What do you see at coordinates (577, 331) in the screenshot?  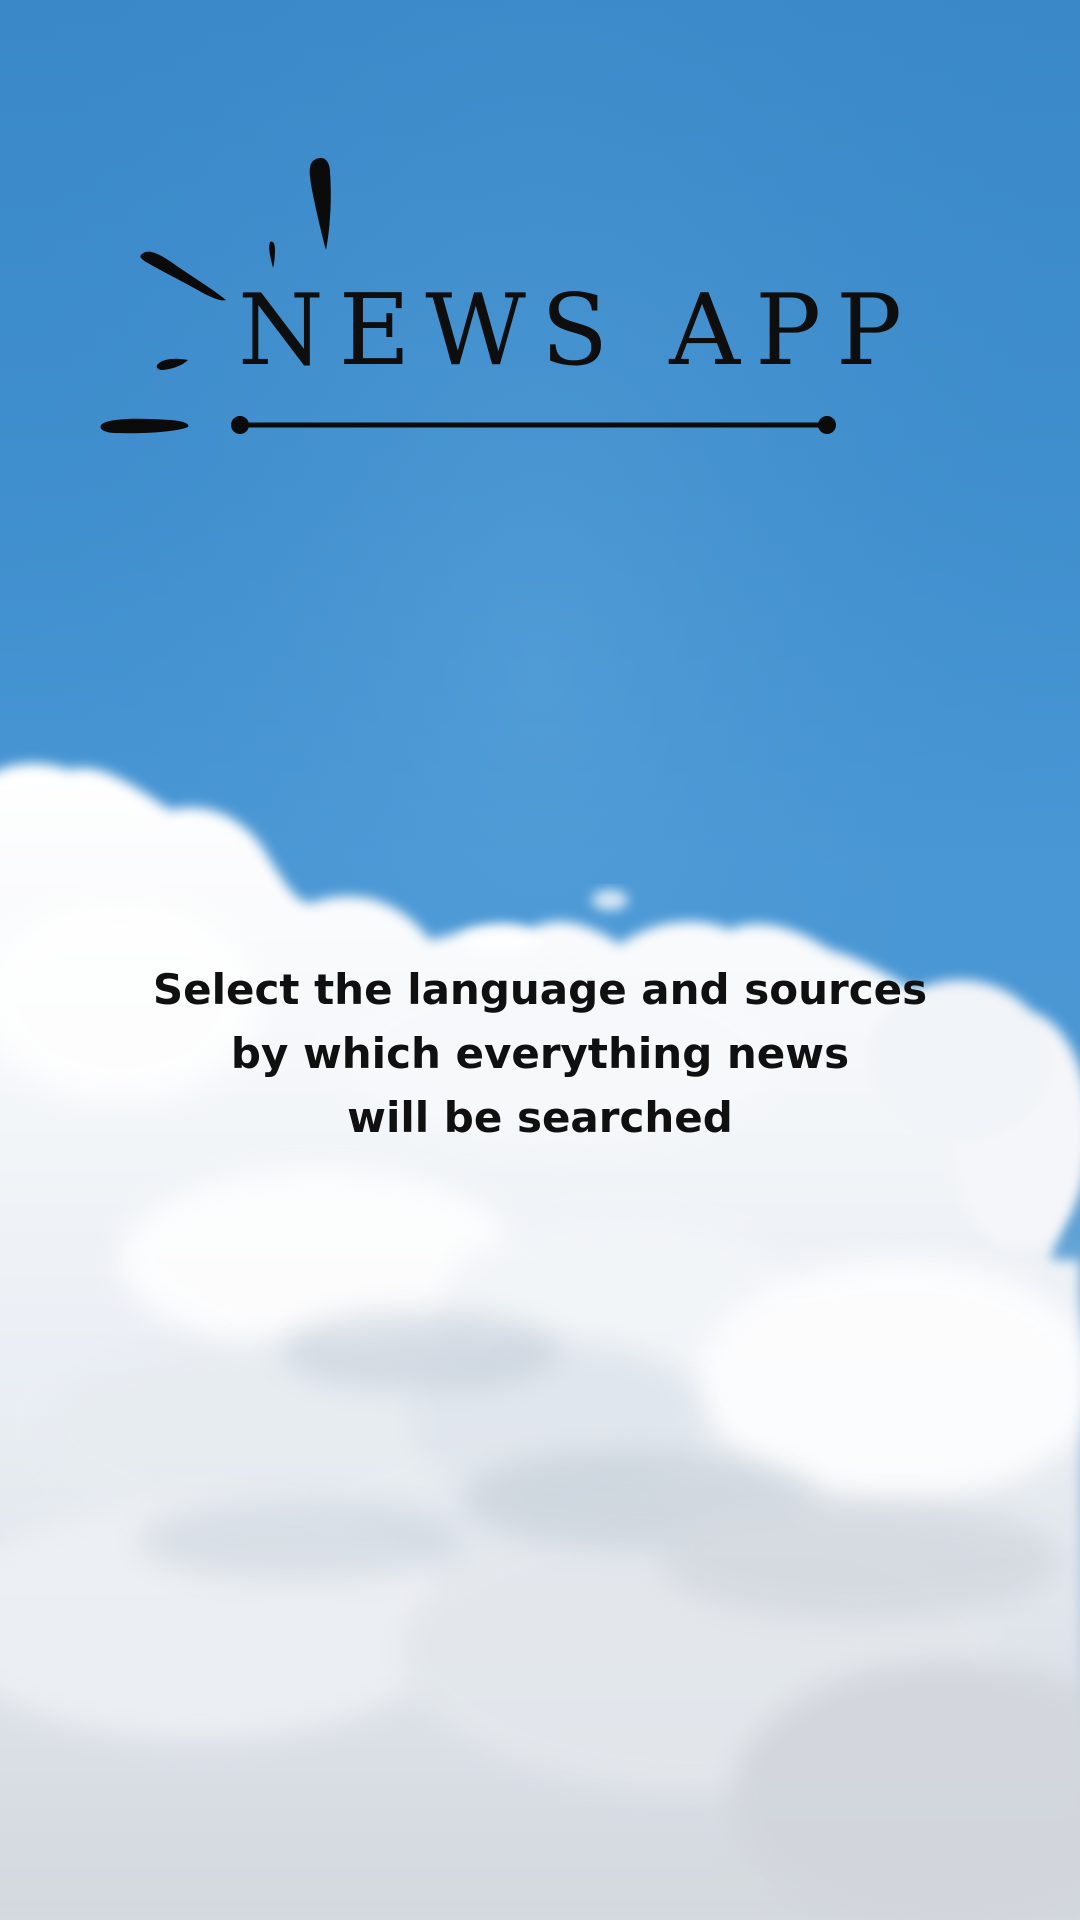 I see `app-title: NEWS APP` at bounding box center [577, 331].